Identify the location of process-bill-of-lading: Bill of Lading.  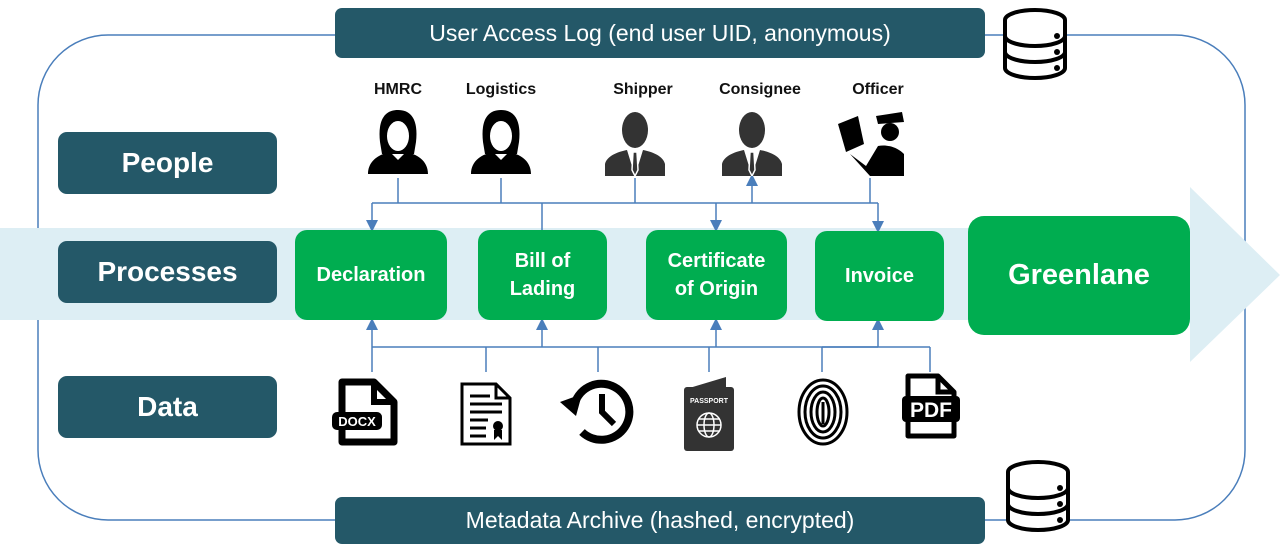
(542, 275).